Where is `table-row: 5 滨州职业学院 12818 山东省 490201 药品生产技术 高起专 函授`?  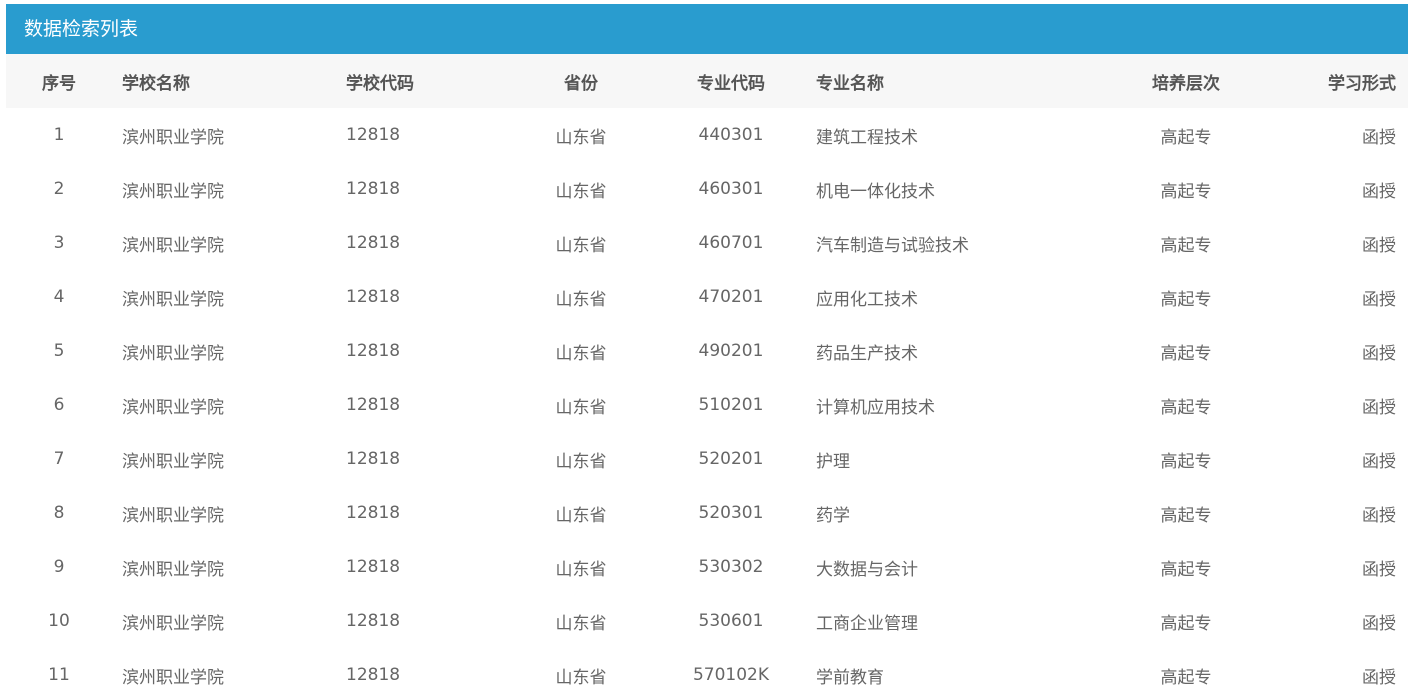
table-row: 5 滨州职业学院 12818 山东省 490201 药品生产技术 高起专 函授 is located at coordinates (707, 351).